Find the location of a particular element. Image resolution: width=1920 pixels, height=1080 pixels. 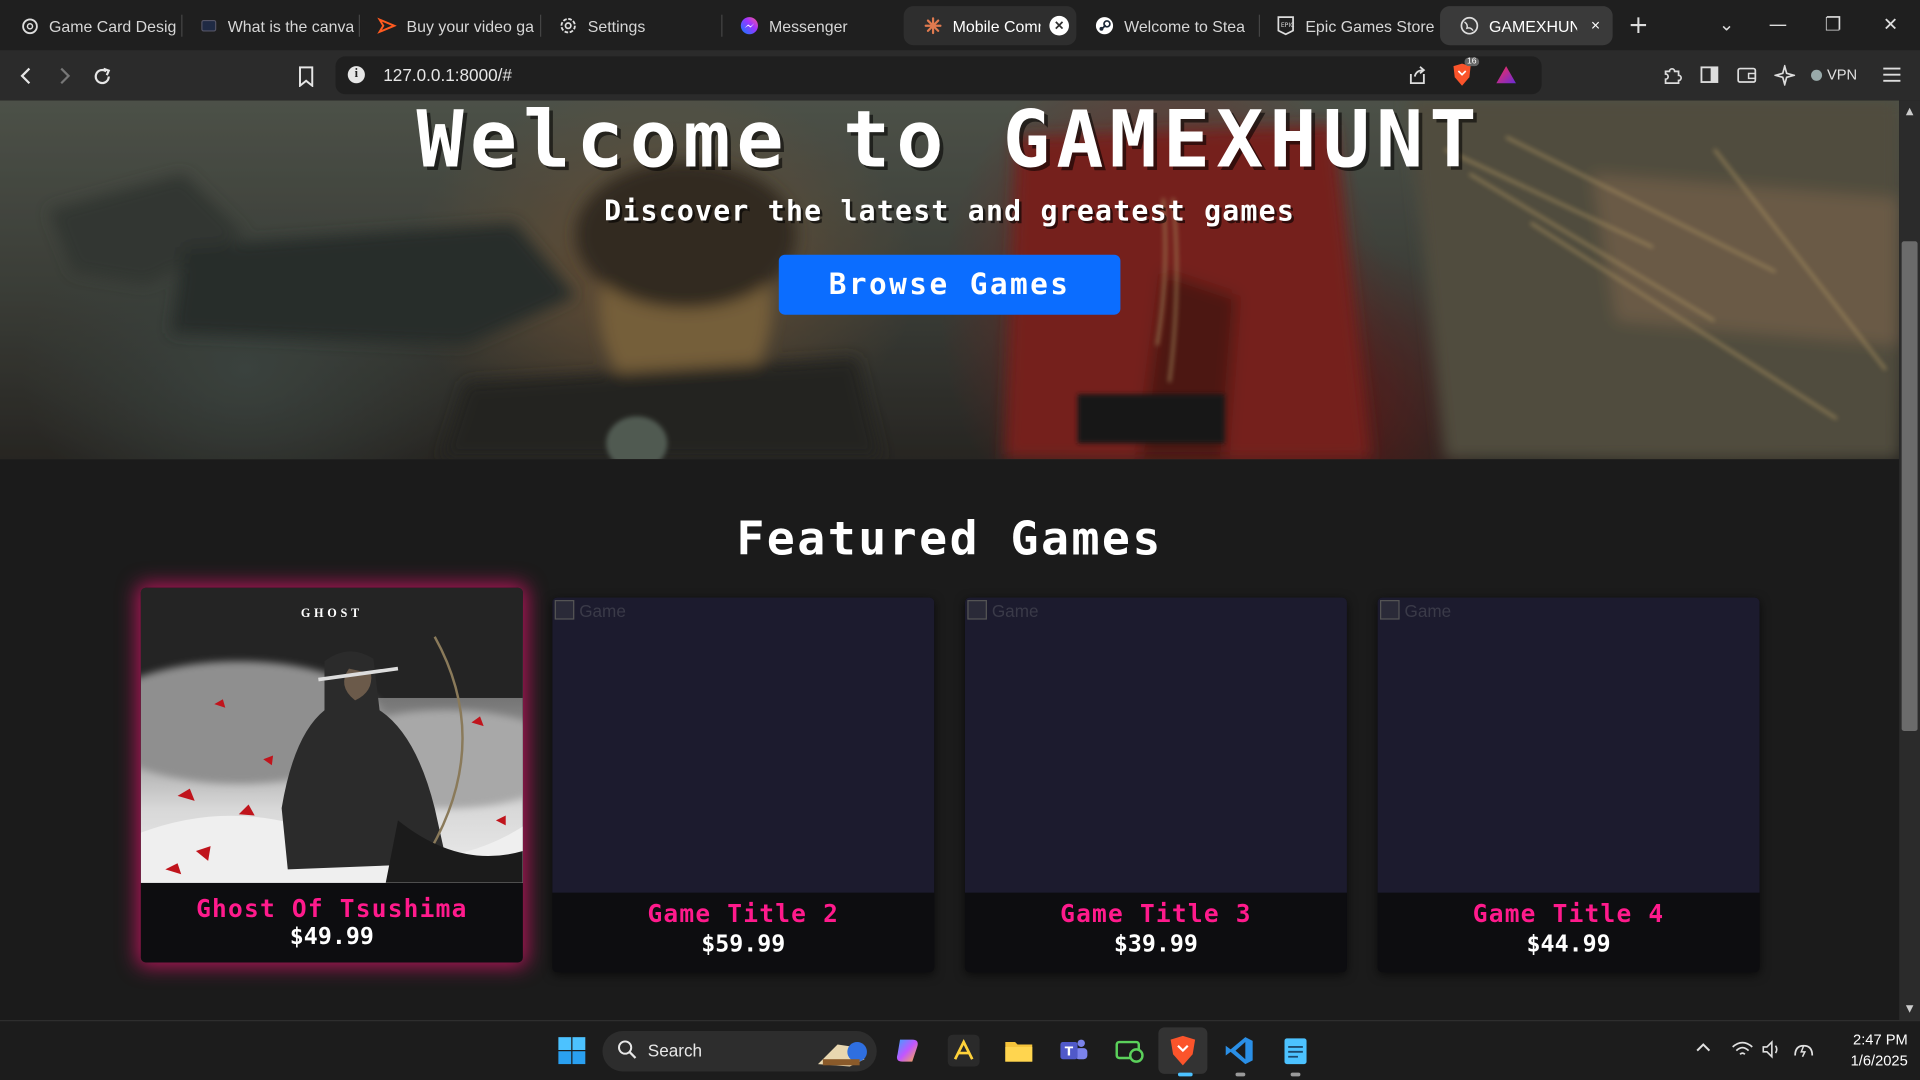

ghost-logo: GHOST is located at coordinates (331, 614).